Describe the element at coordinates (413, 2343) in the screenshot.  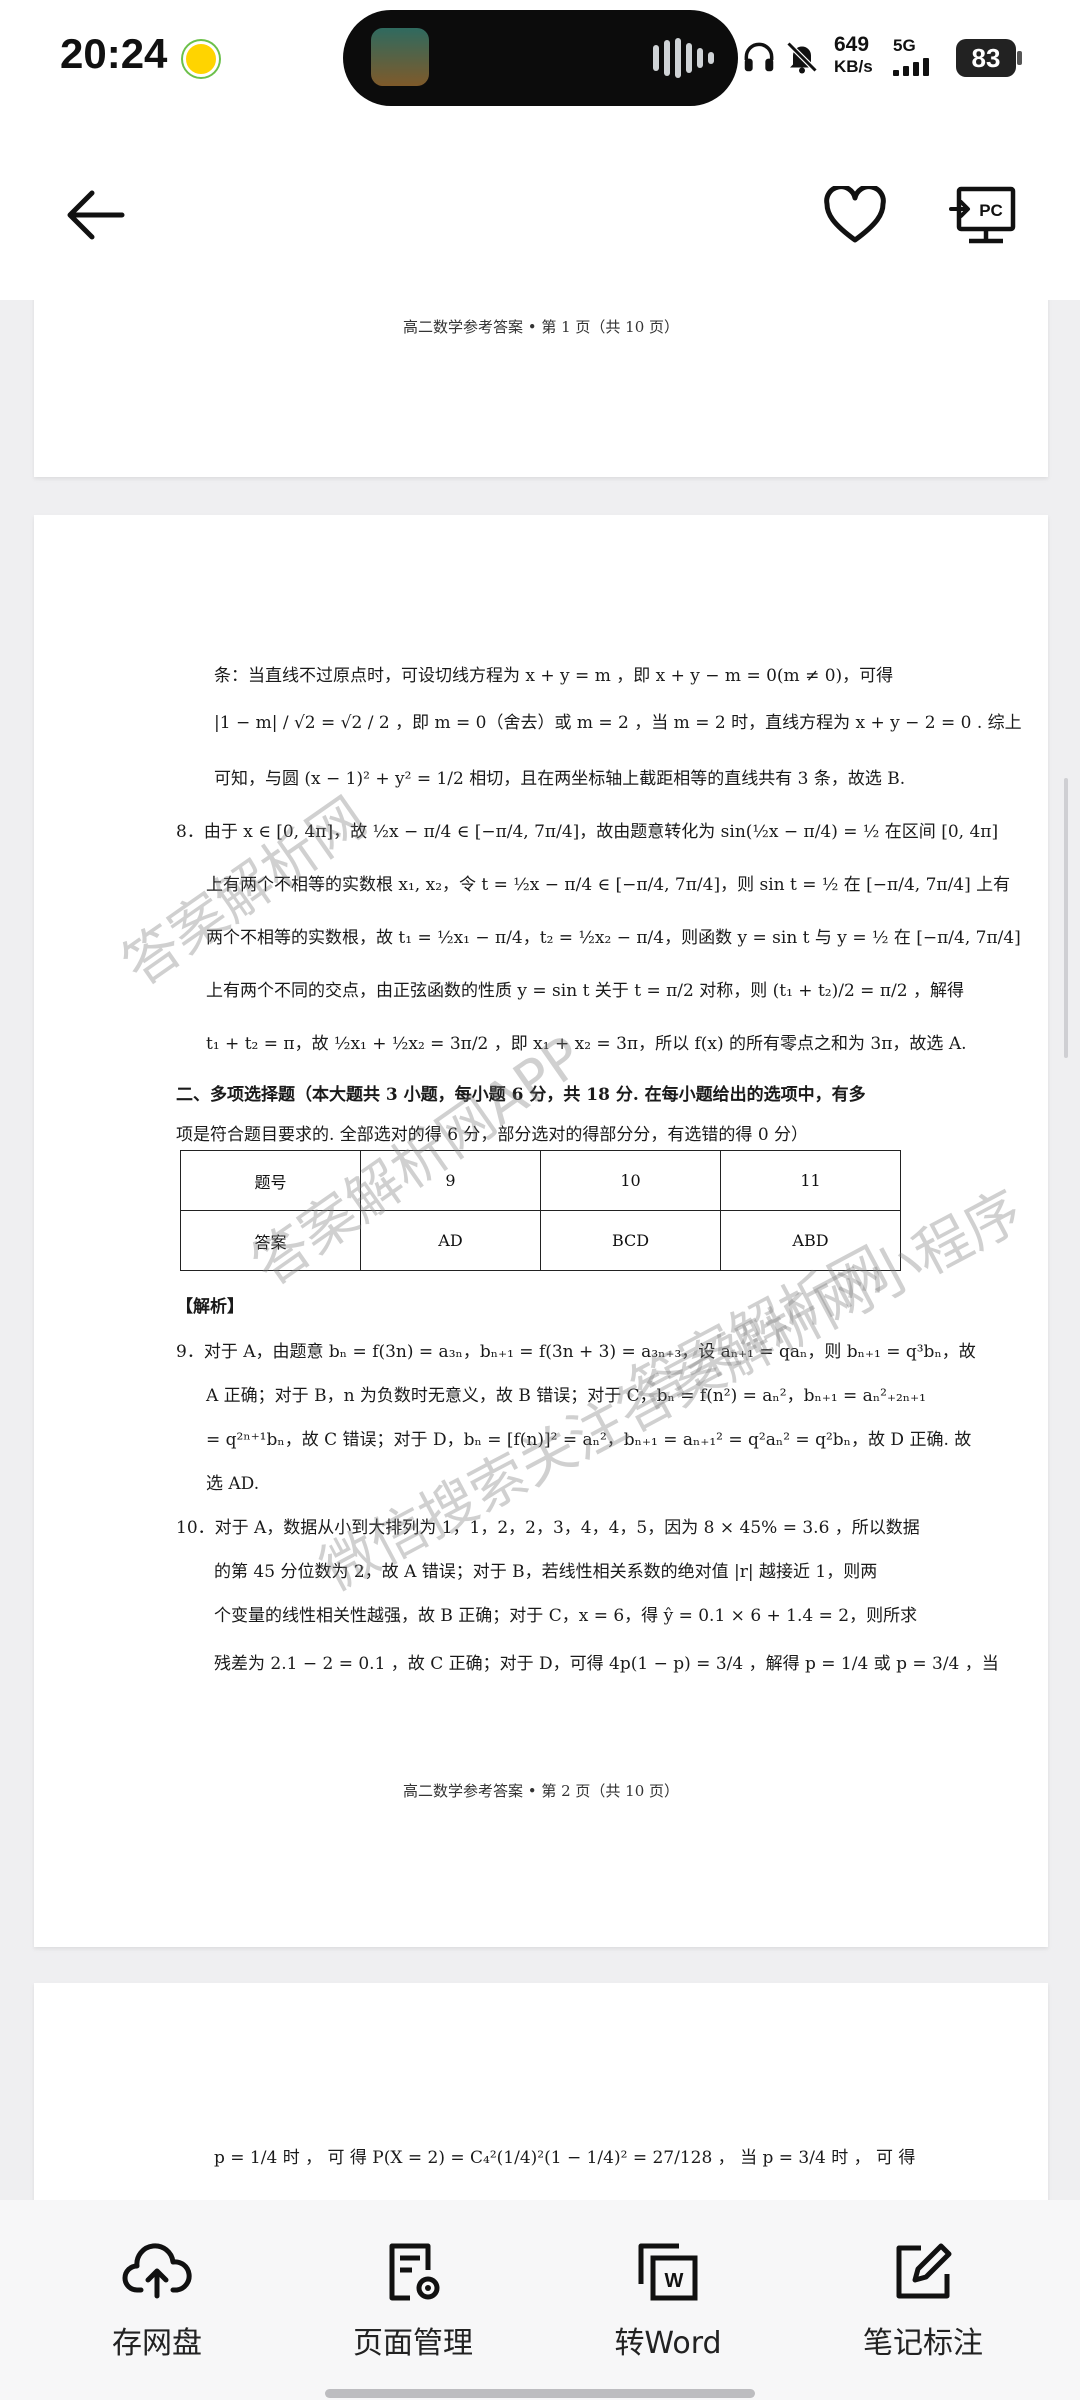
I see `bottom-item-label: 页面管理` at that location.